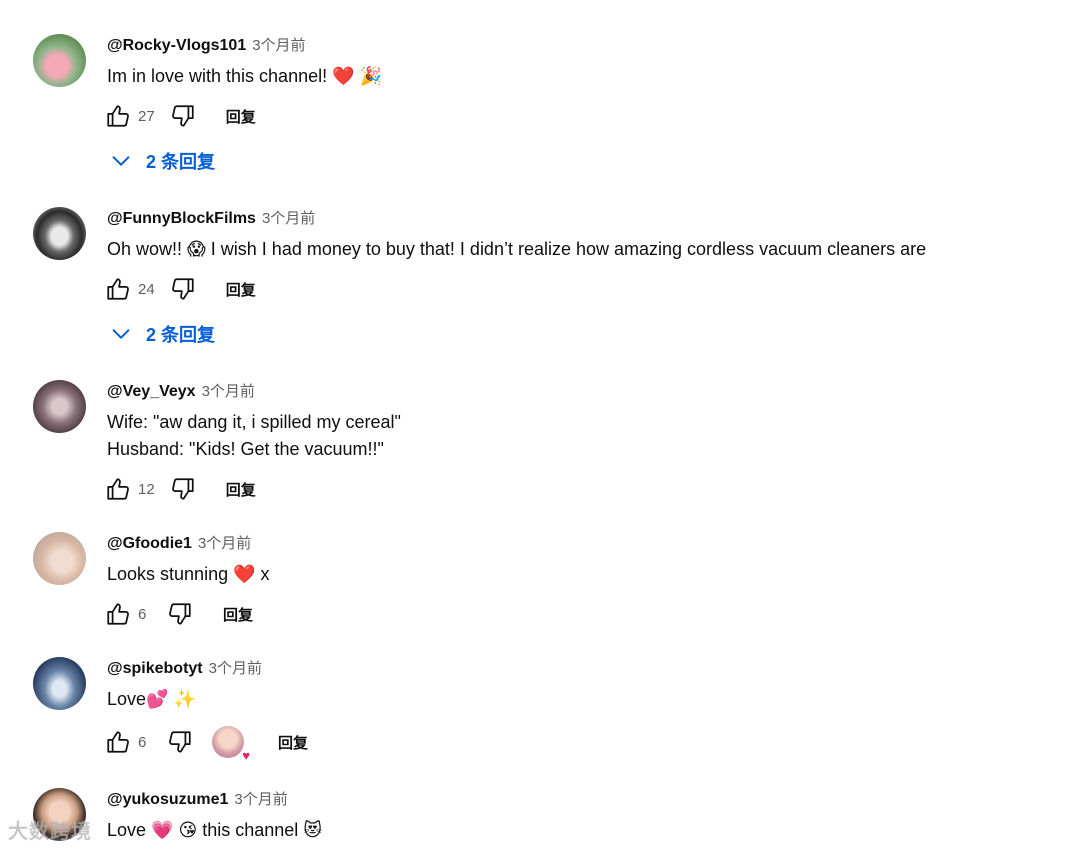 This screenshot has height=851, width=1080. I want to click on comment-text: Husband: "Kids! Get the vacuum!!", so click(245, 449).